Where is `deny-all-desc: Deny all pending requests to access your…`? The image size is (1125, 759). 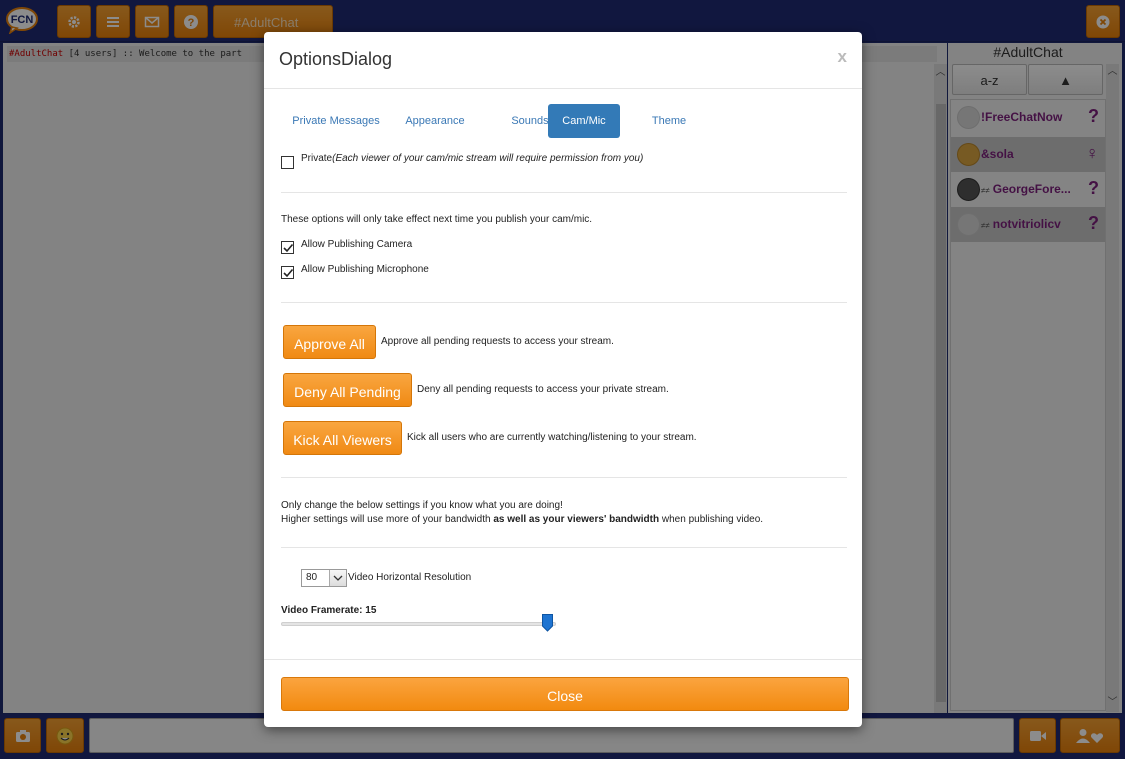 deny-all-desc: Deny all pending requests to access your… is located at coordinates (543, 389).